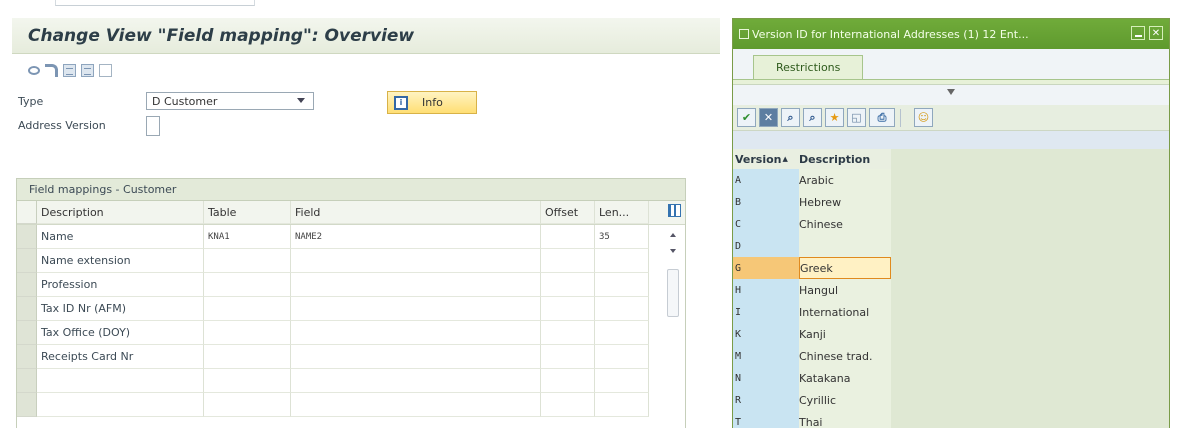 Image resolution: width=1202 pixels, height=428 pixels. I want to click on list-item-version: R, so click(766, 400).